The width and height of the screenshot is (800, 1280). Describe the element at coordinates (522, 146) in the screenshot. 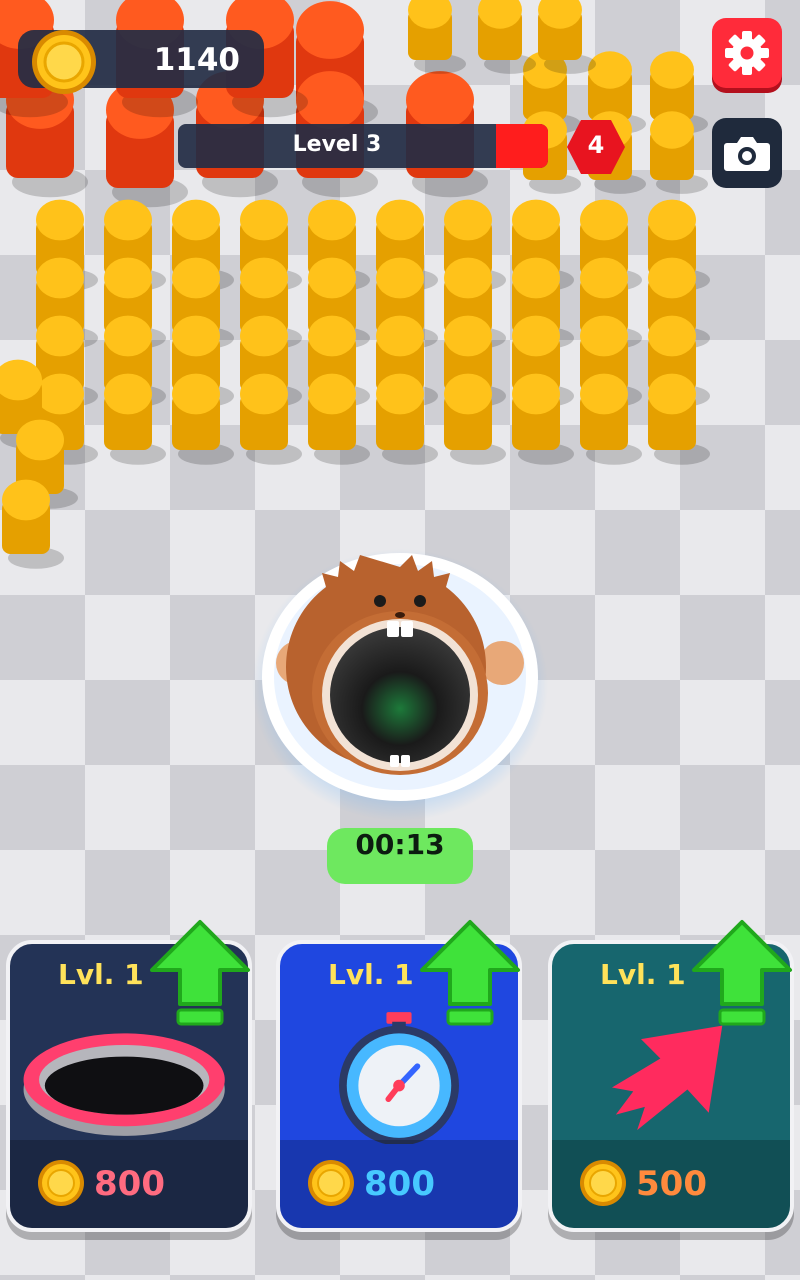

I see `level-progress-fill` at that location.